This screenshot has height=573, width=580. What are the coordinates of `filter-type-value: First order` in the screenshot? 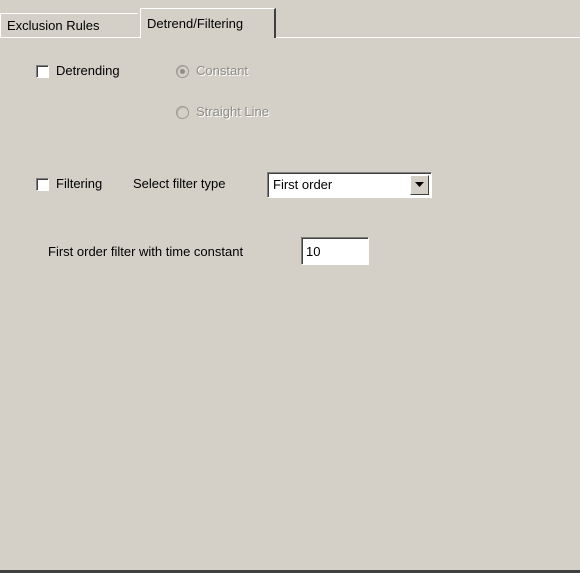 It's located at (303, 184).